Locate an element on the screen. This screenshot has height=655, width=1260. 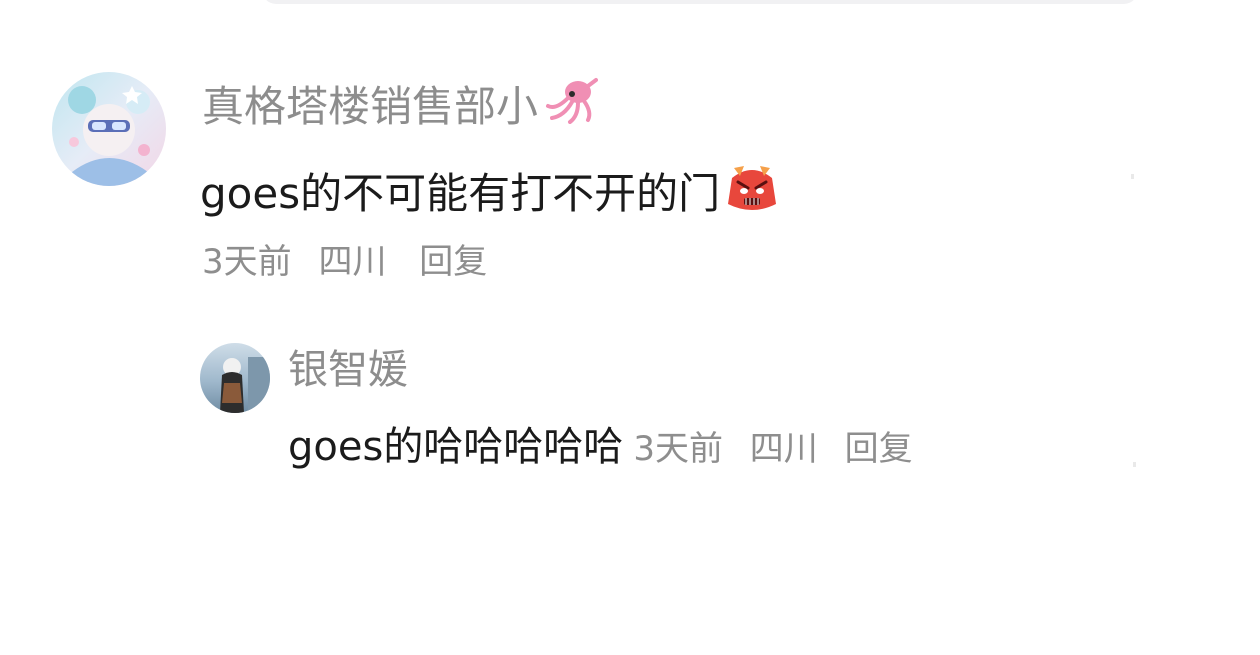
reply-text: goes的哈哈哈哈哈 3天前 四川 回复 is located at coordinates (608, 448).